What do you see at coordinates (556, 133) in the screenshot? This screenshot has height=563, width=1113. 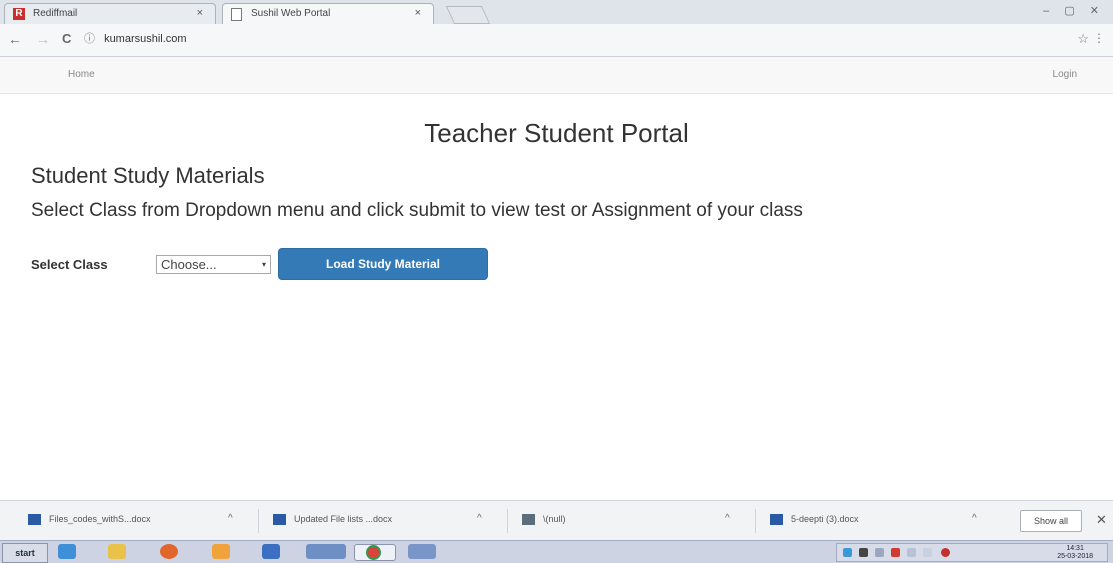 I see `page-title: Teacher Student Portal` at bounding box center [556, 133].